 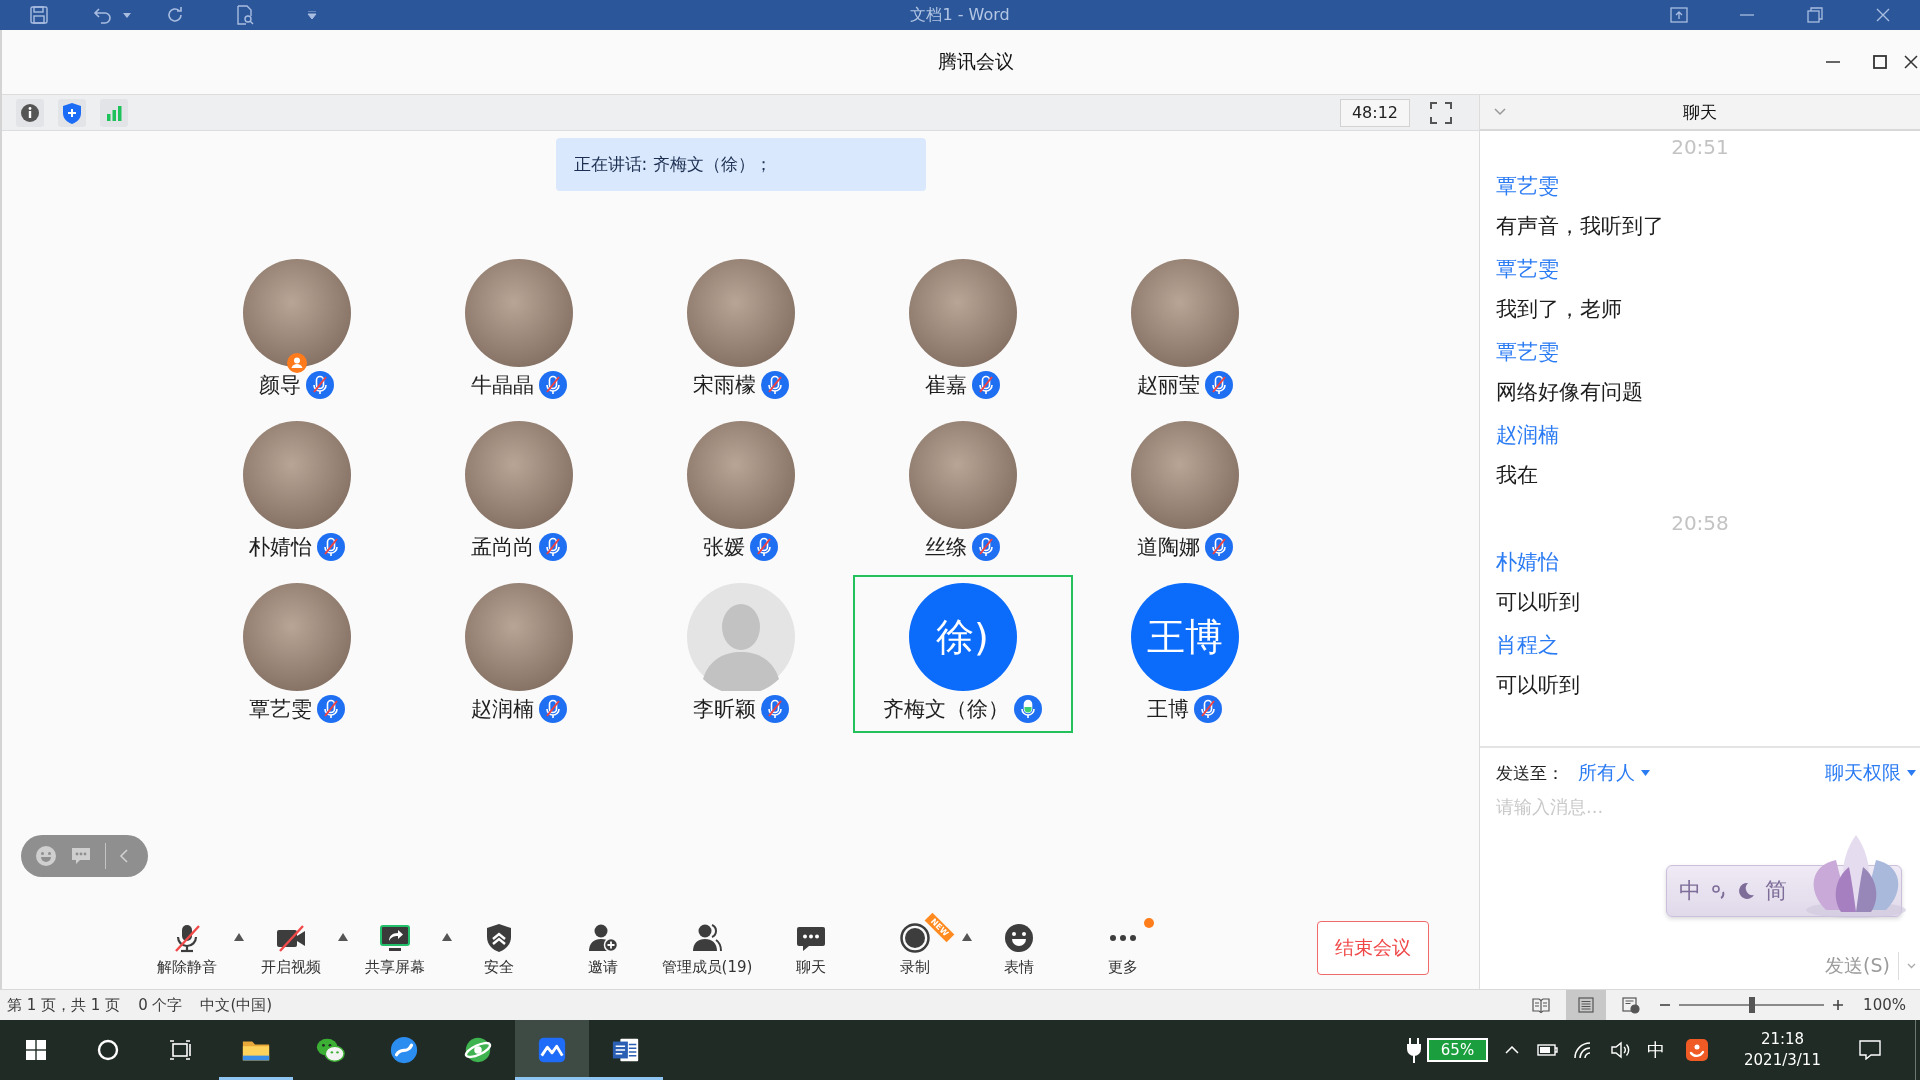 I want to click on toolbar-button: 更多, so click(x=1123, y=949).